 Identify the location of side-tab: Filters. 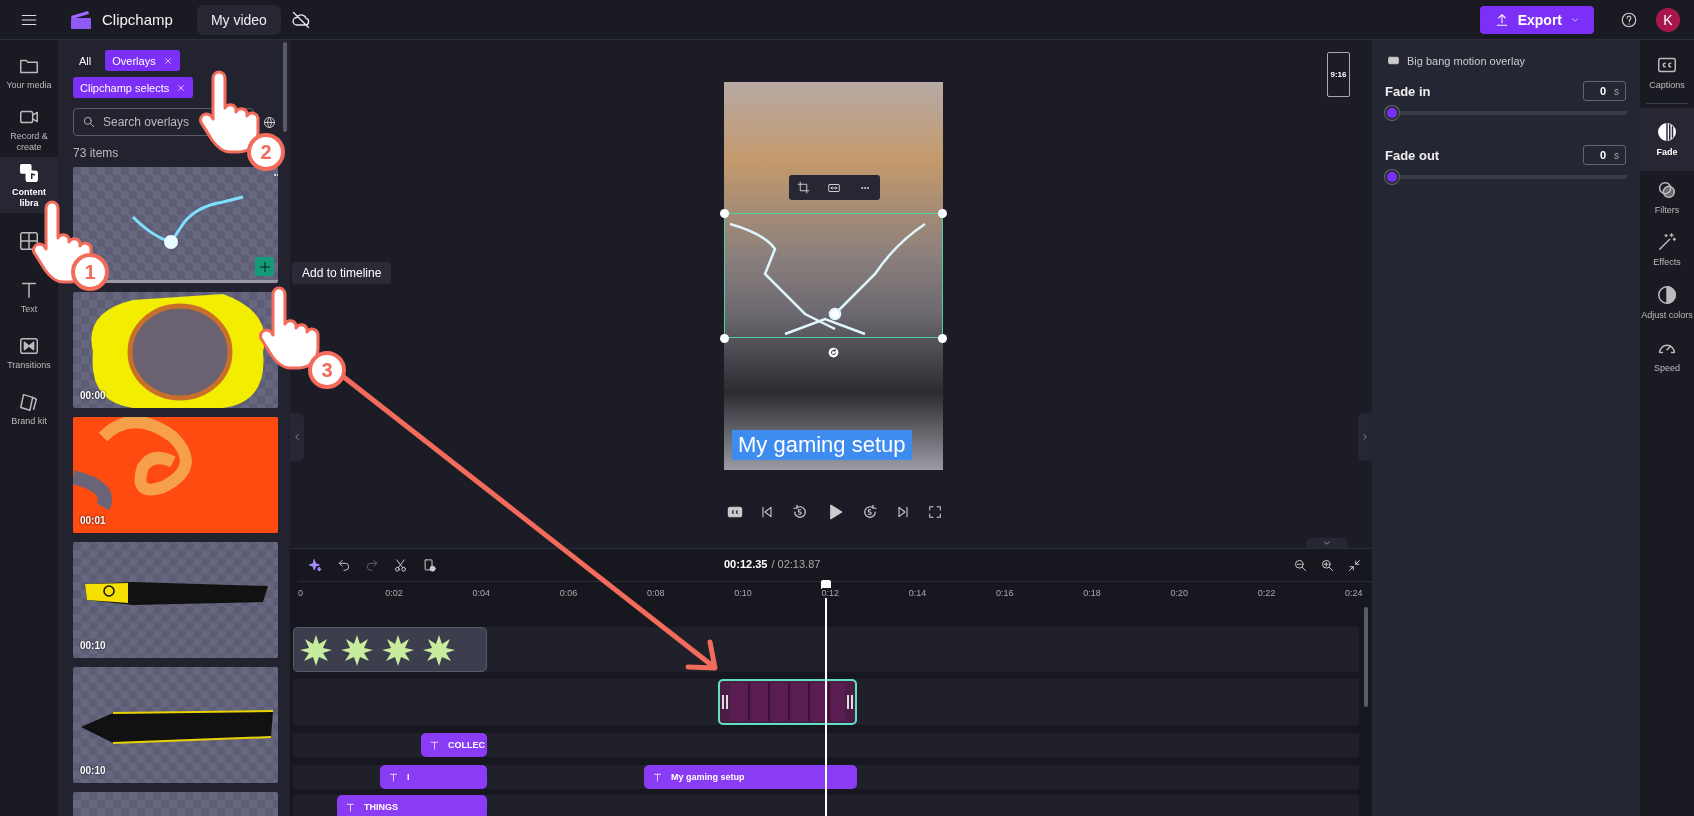
(1667, 197).